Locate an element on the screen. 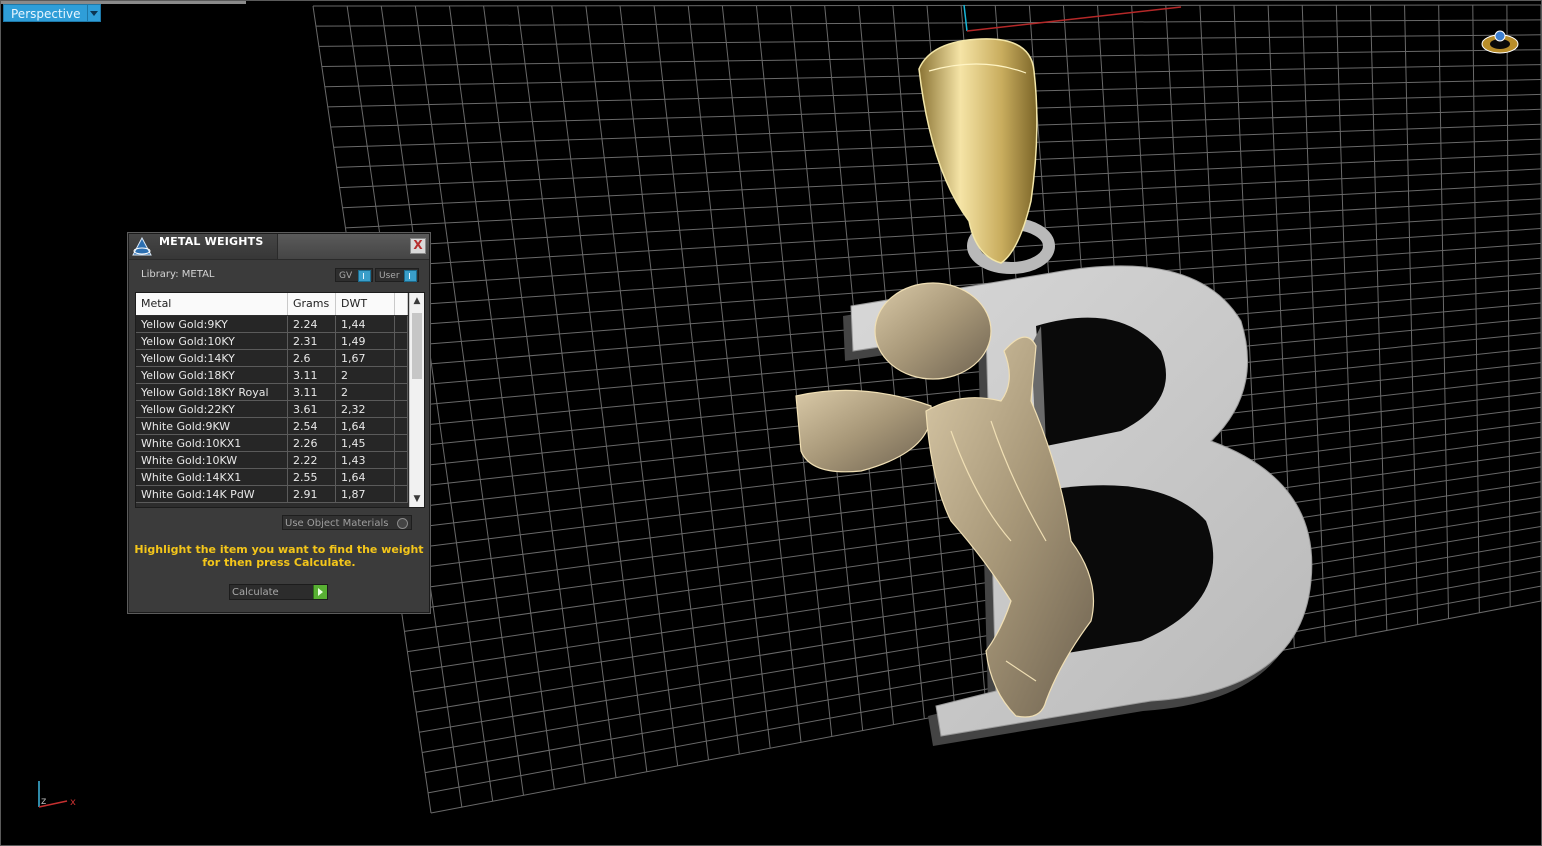  user-toggle-knob-icon is located at coordinates (410, 276).